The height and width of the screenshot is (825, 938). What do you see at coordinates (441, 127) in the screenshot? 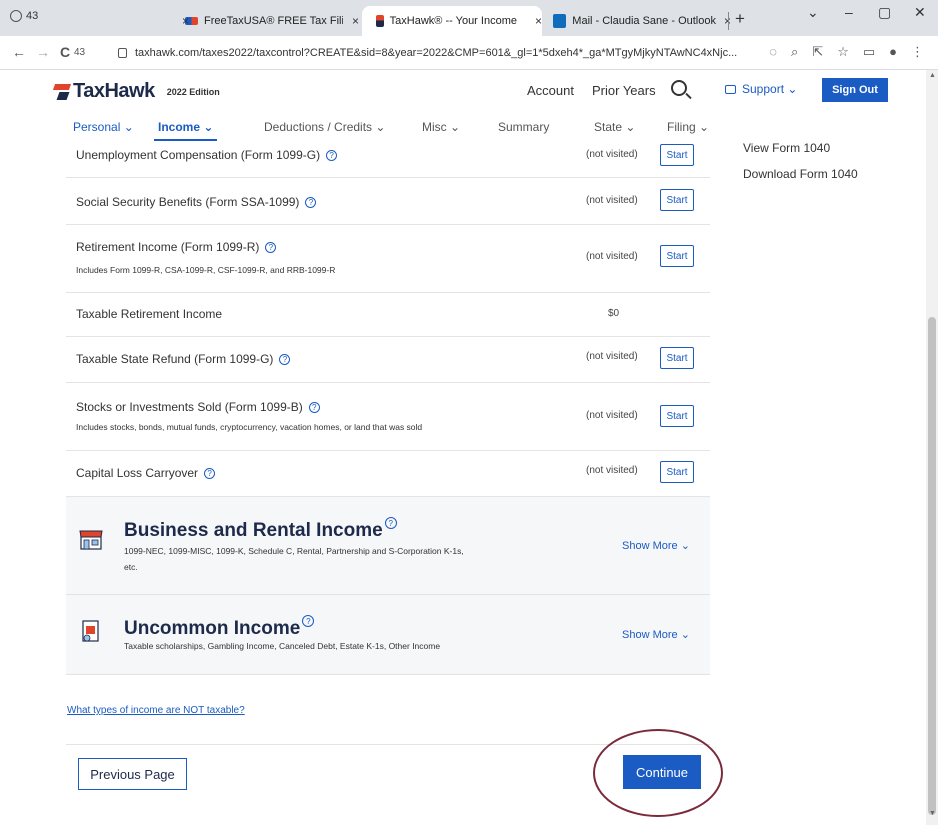
I see `tab-misc: Misc ⌄` at bounding box center [441, 127].